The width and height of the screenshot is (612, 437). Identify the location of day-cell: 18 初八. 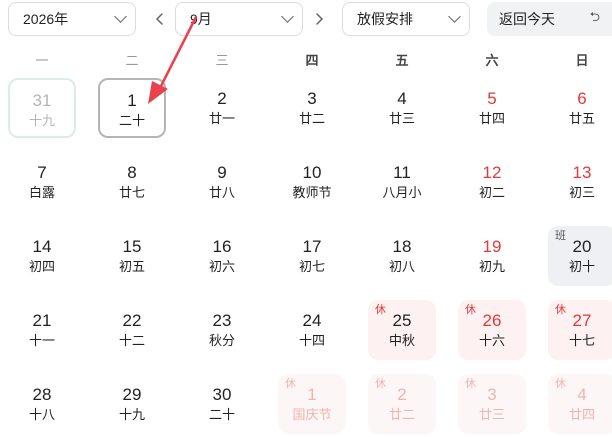
(402, 256).